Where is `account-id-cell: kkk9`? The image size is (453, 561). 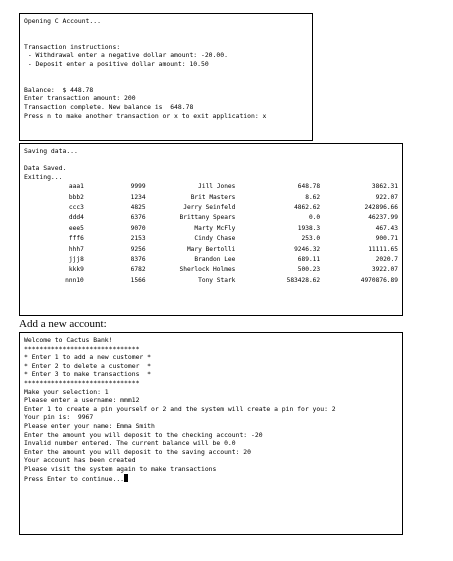 account-id-cell: kkk9 is located at coordinates (76, 270).